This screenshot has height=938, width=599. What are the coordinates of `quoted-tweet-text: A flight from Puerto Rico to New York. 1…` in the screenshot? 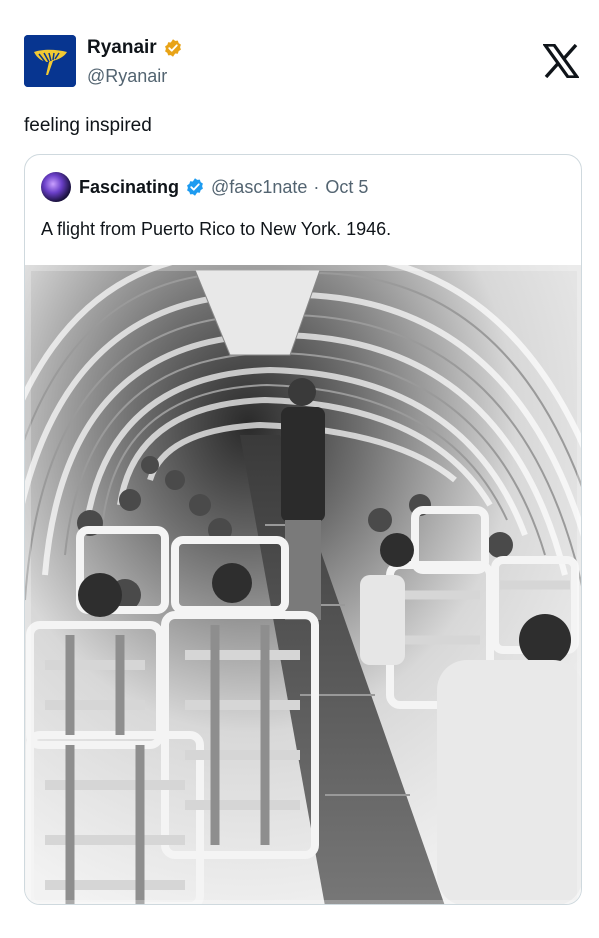 It's located at (216, 229).